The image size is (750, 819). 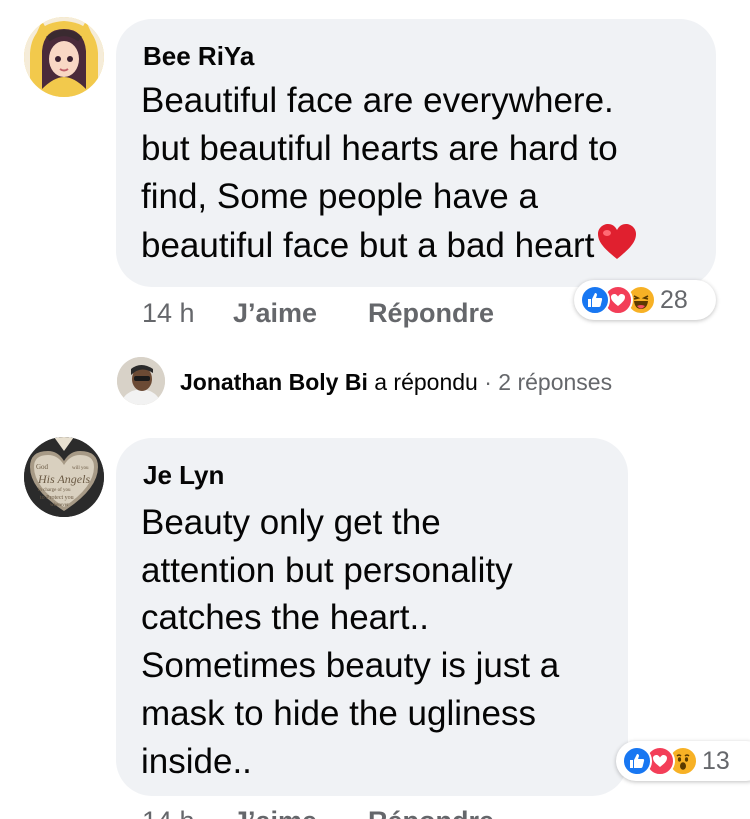 I want to click on avatar-illustration, so click(x=64, y=57).